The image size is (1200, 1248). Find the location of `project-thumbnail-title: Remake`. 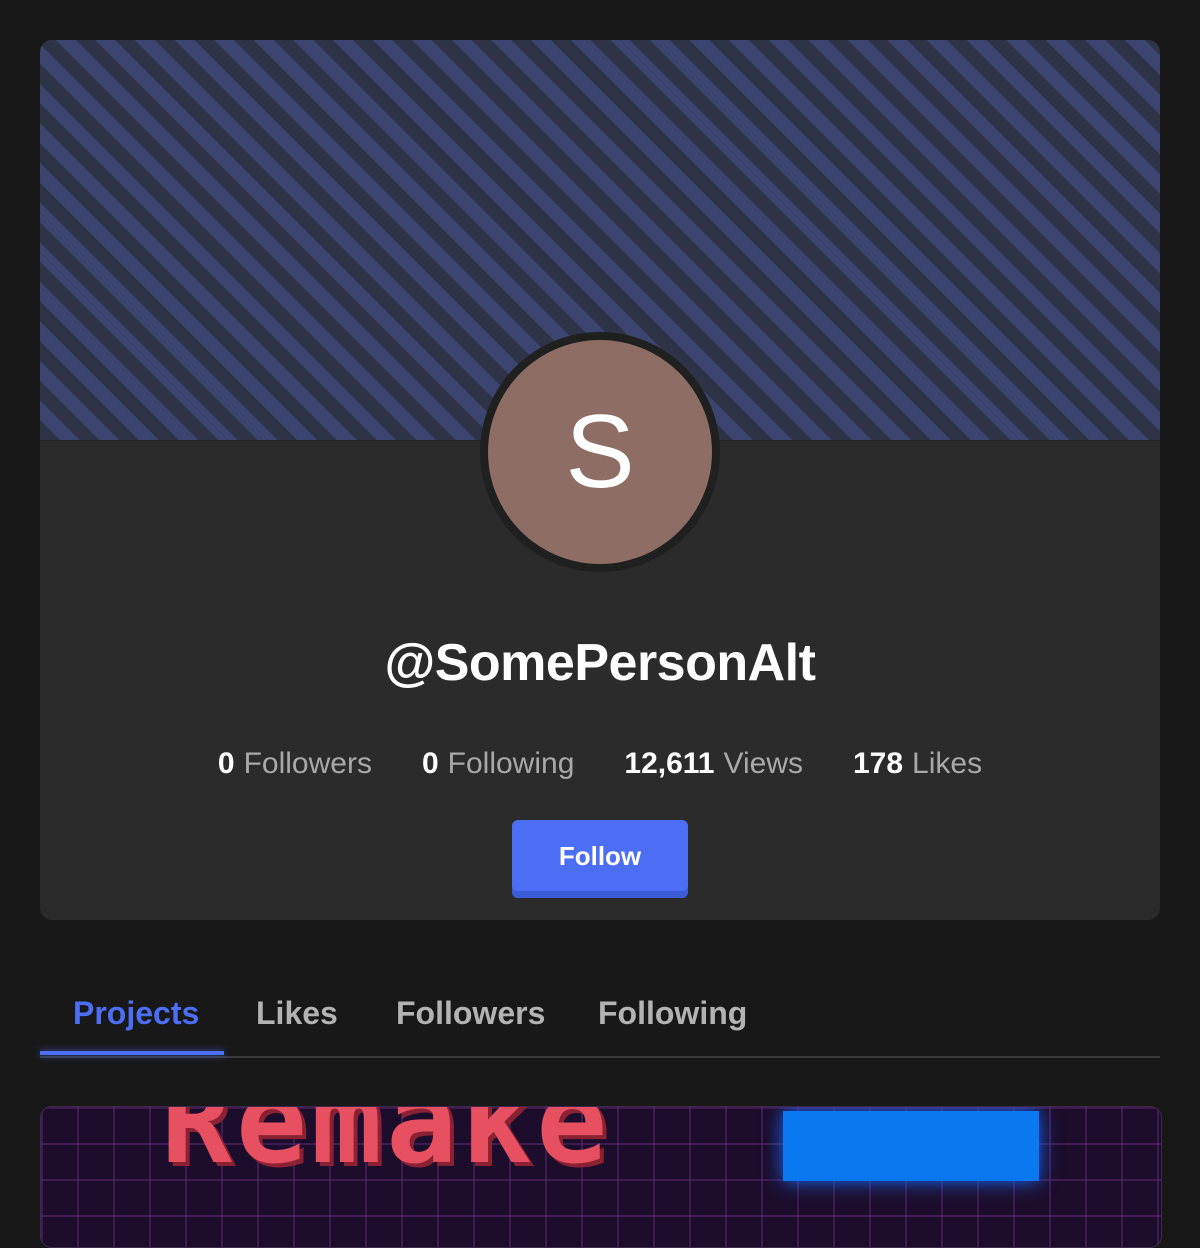

project-thumbnail-title: Remake is located at coordinates (386, 1148).